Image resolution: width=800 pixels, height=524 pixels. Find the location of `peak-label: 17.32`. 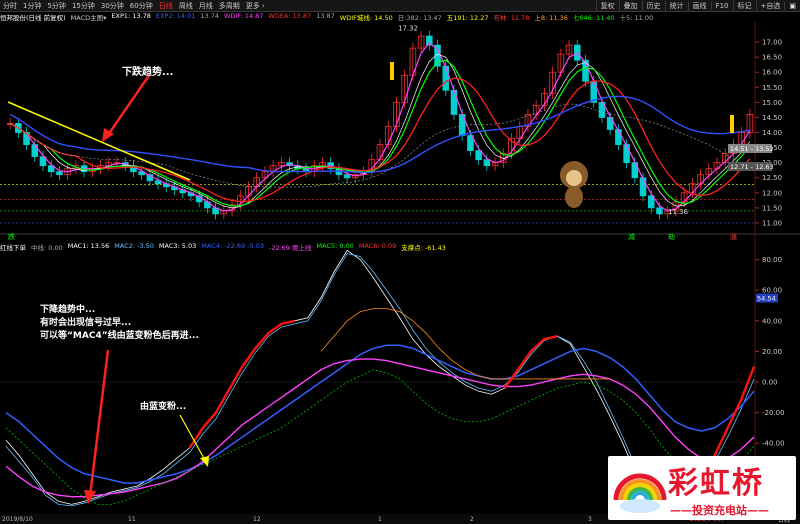

peak-label: 17.32 is located at coordinates (408, 28).